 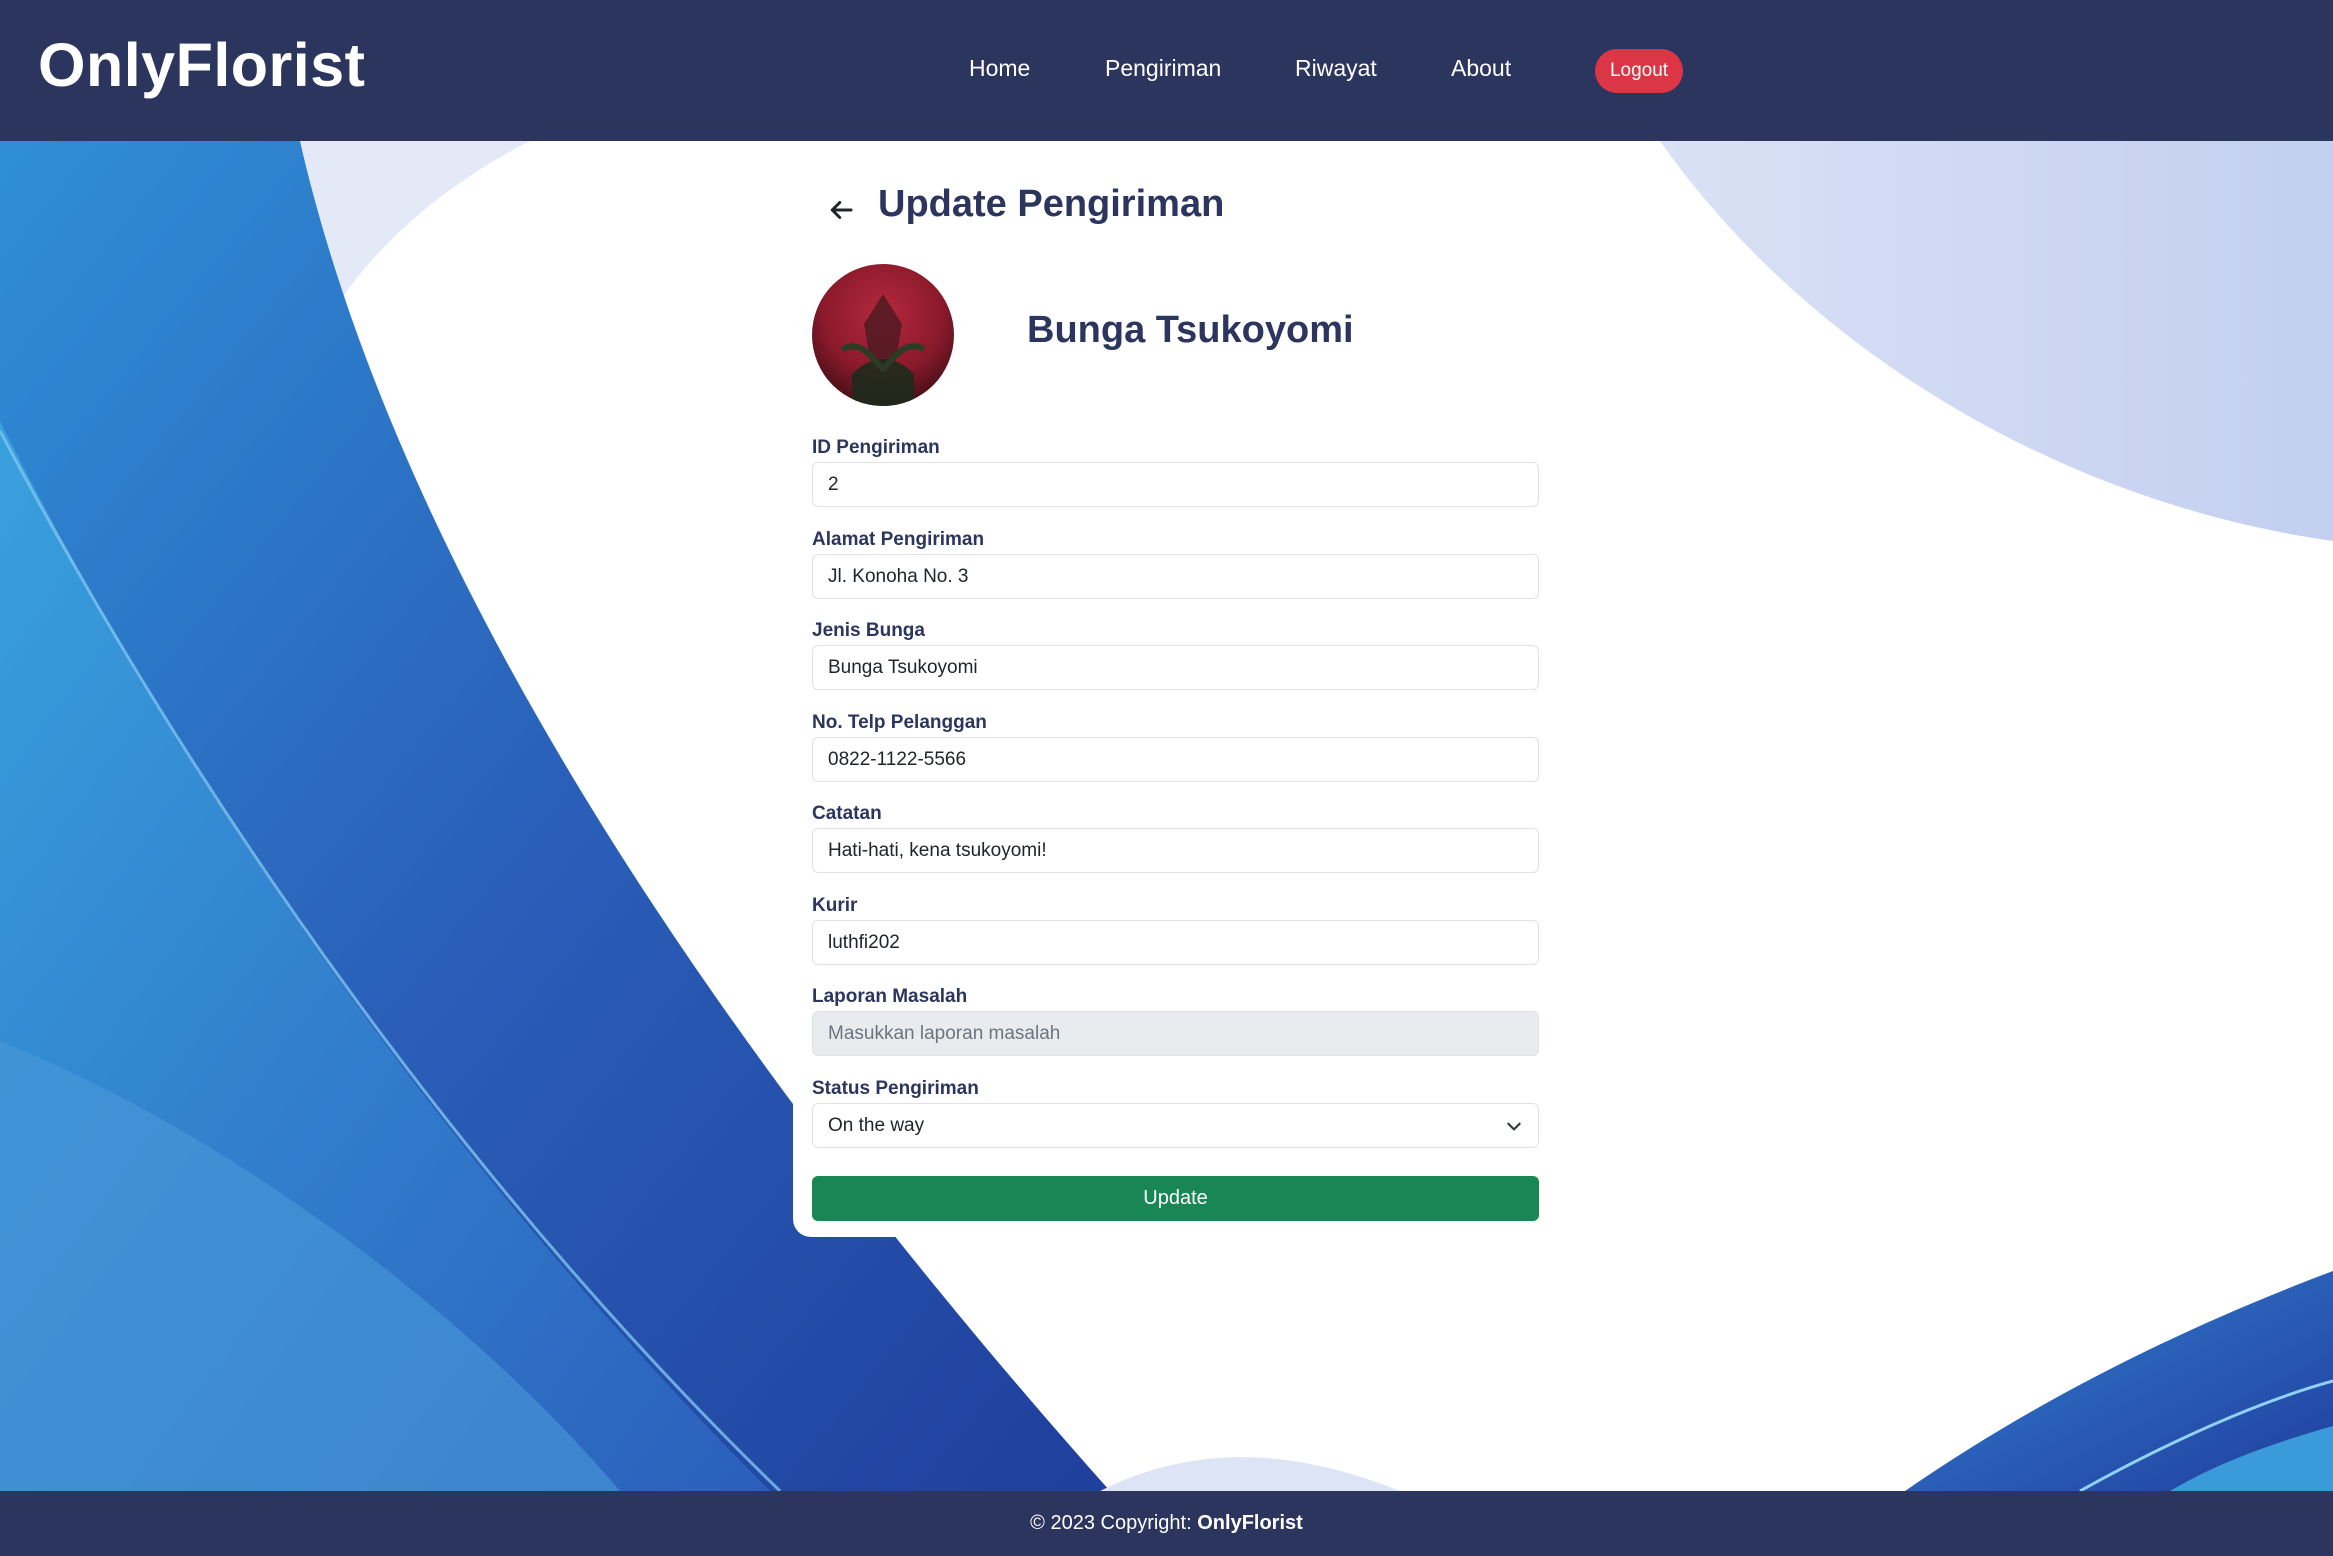 What do you see at coordinates (835, 905) in the screenshot?
I see `kurir-label: Kurir` at bounding box center [835, 905].